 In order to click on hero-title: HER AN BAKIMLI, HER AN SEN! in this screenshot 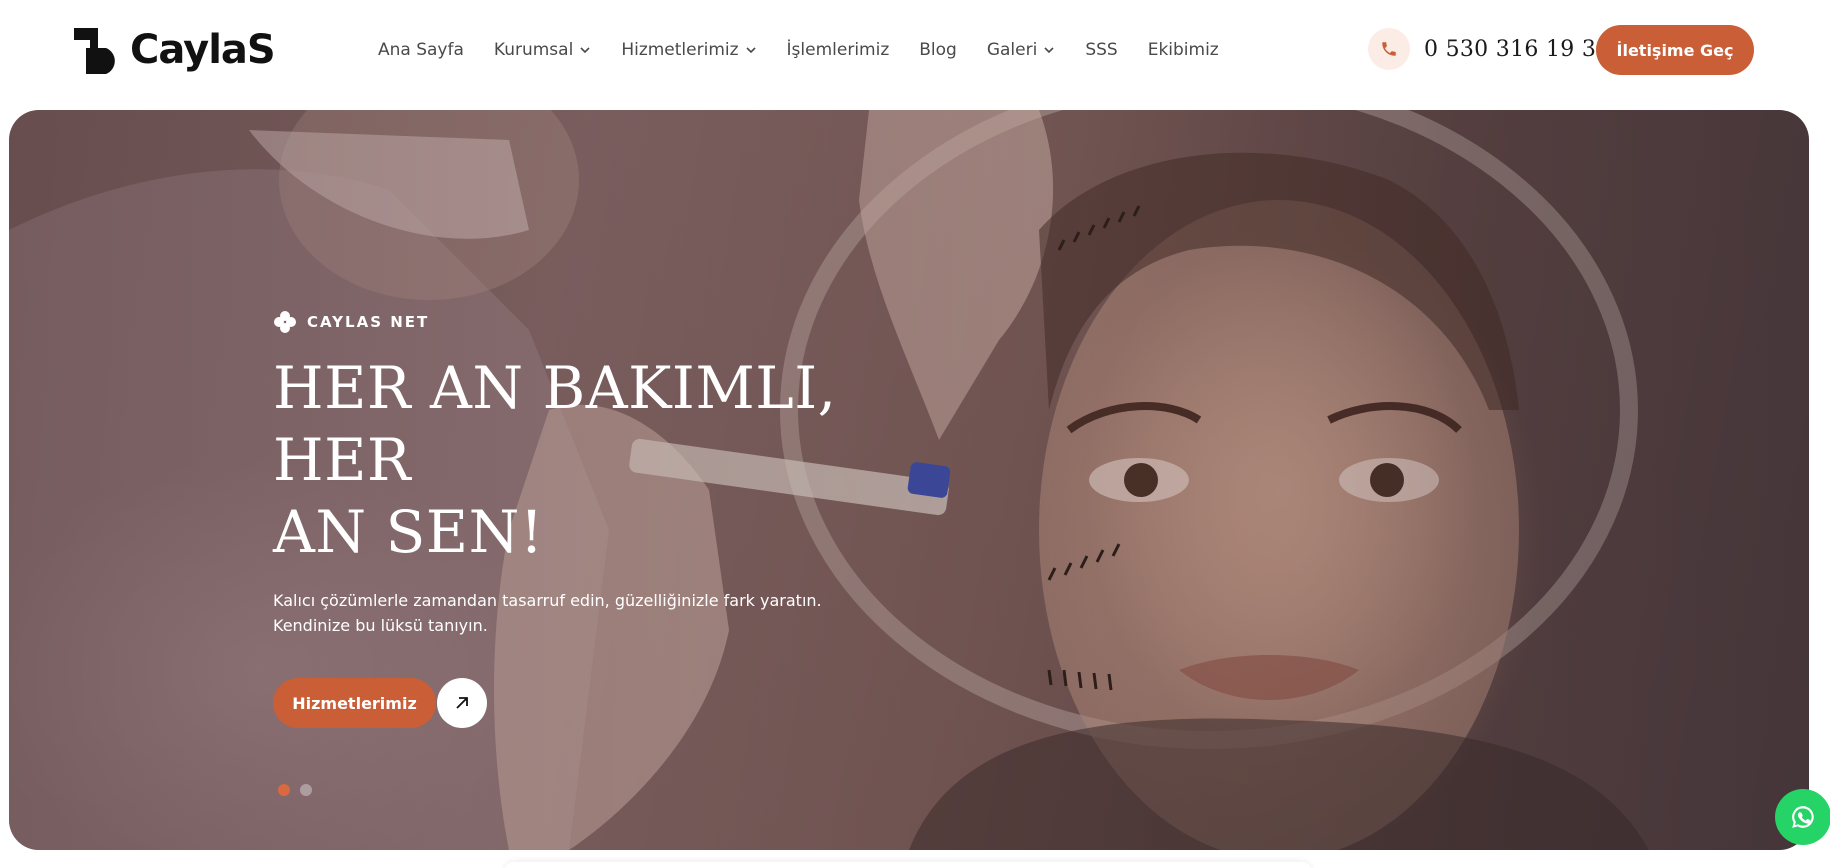, I will do `click(613, 460)`.